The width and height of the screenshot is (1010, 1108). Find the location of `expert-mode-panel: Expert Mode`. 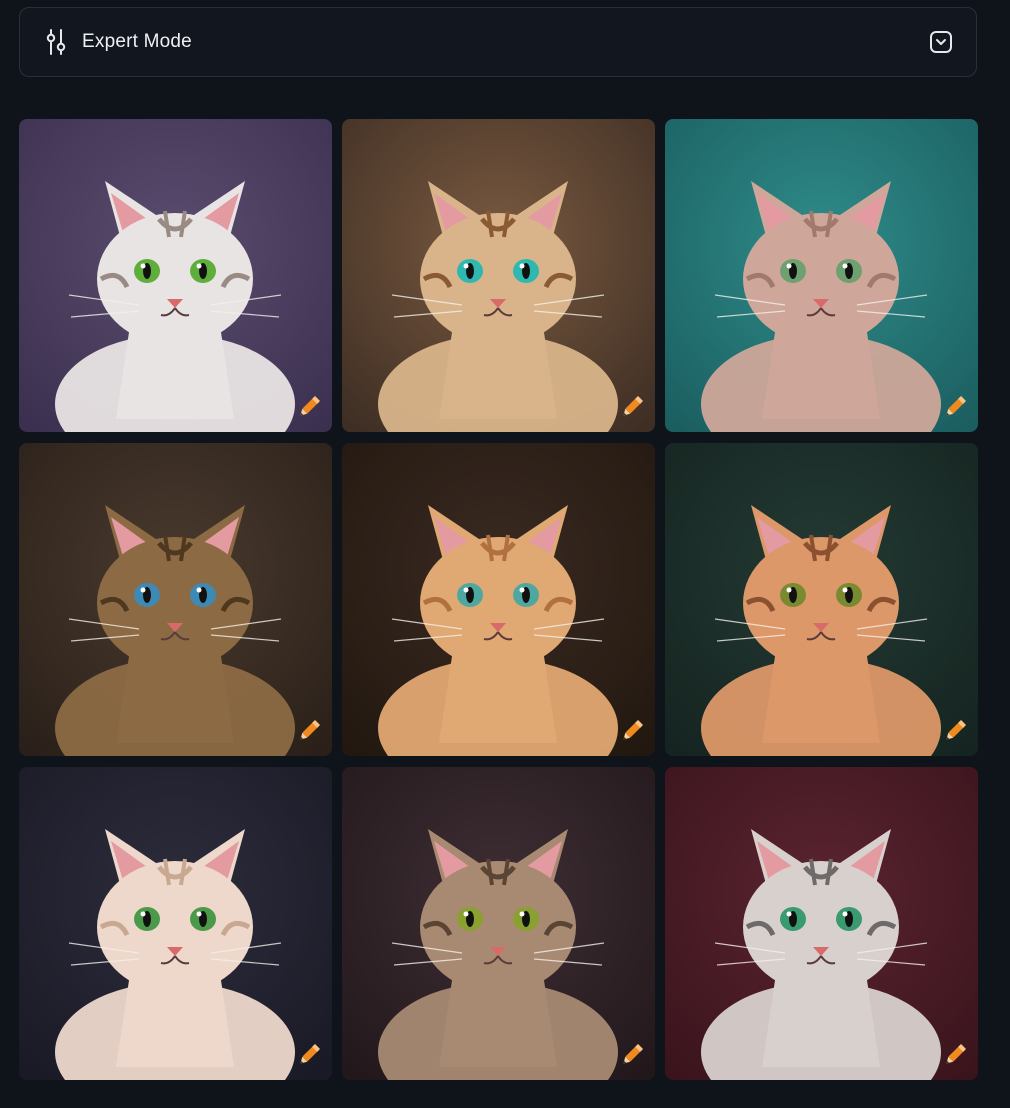

expert-mode-panel: Expert Mode is located at coordinates (498, 42).